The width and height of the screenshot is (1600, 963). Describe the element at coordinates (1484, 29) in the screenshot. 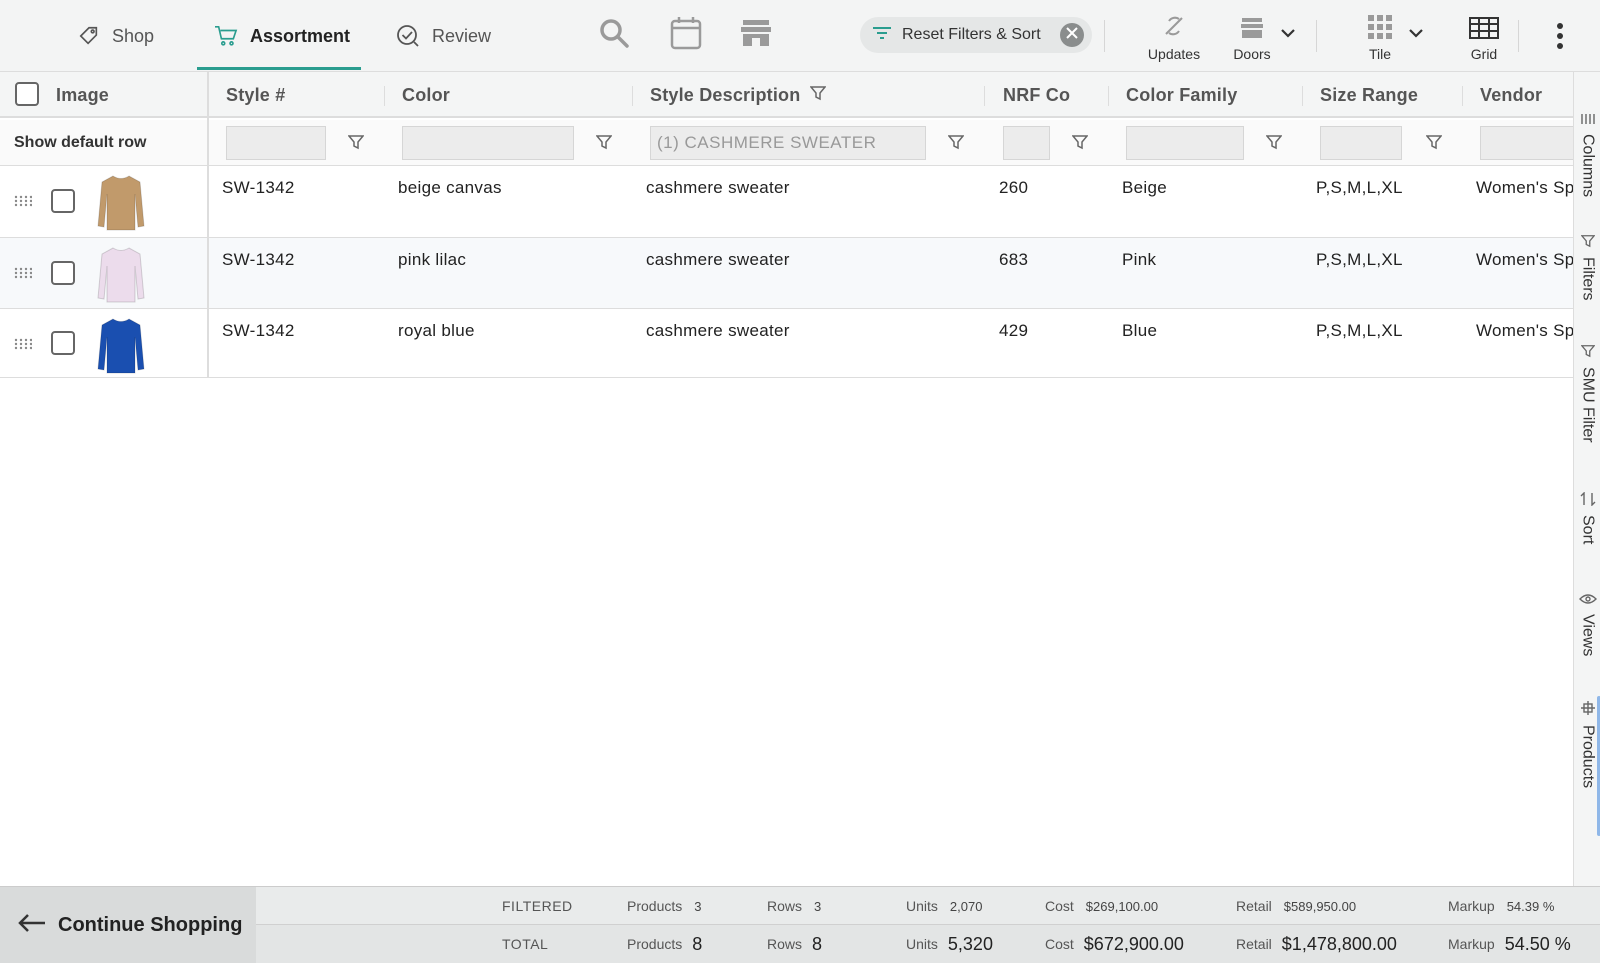

I see `table-grid-icon` at that location.